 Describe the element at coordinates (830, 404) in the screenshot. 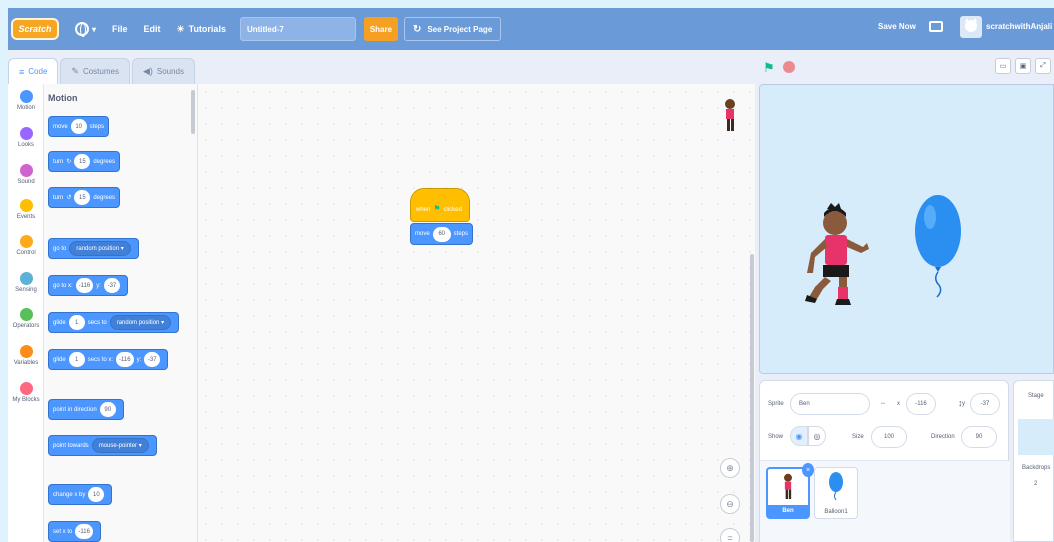

I see `sprite-name-input: Ben` at that location.